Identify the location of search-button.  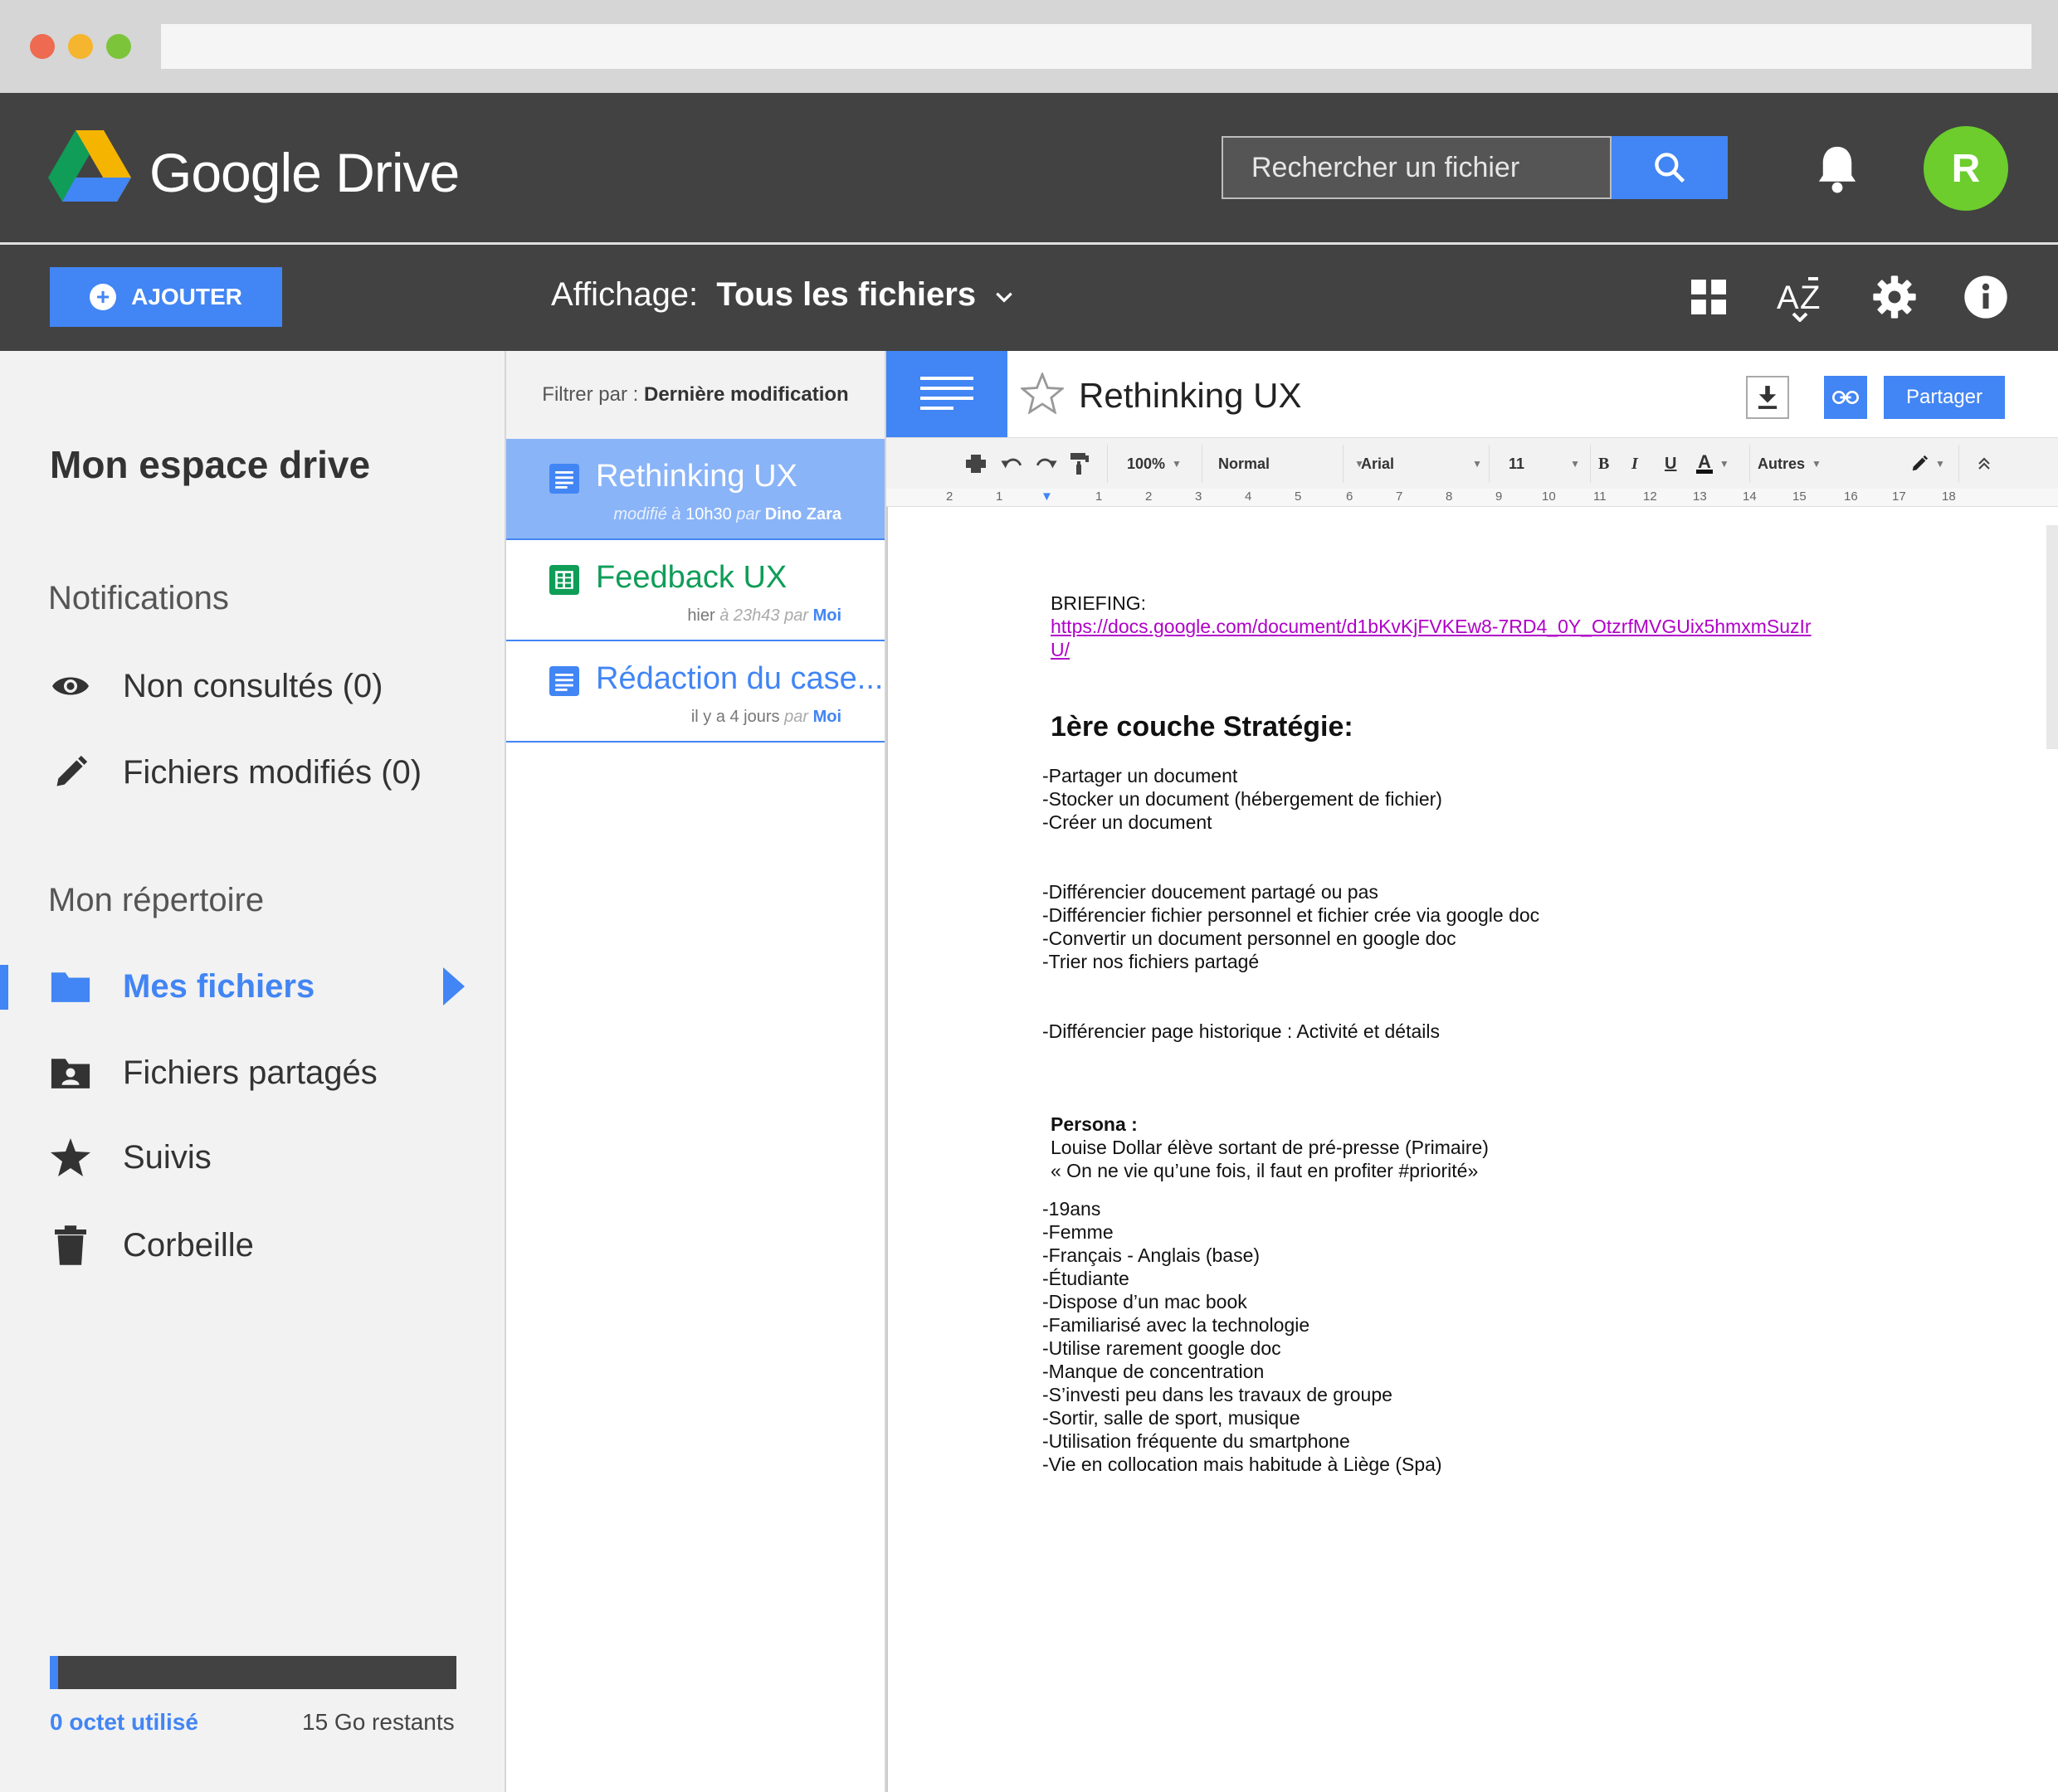
(1670, 167).